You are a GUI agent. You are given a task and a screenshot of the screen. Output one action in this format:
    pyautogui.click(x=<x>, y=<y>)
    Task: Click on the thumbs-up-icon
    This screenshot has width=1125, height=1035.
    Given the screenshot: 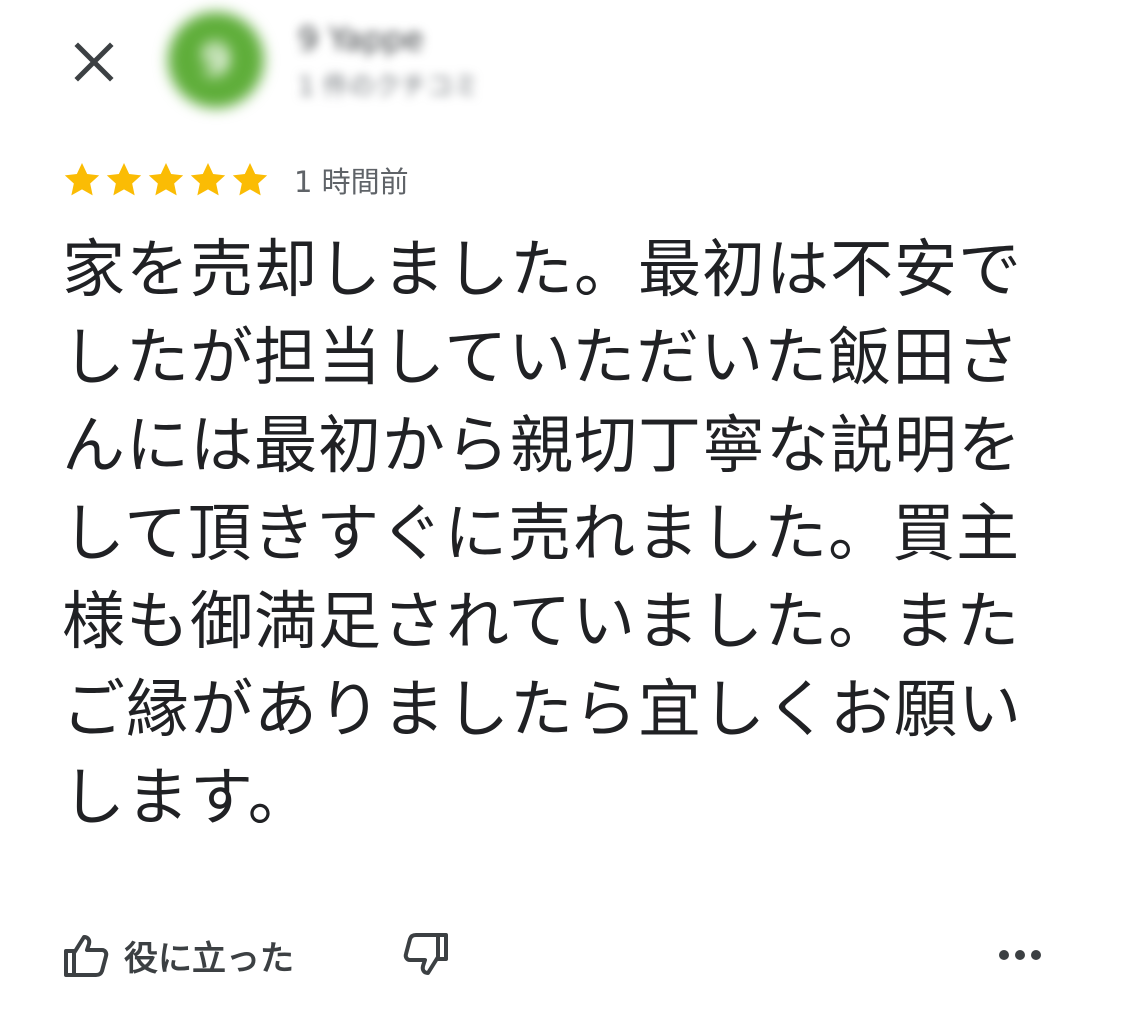 What is the action you would take?
    pyautogui.click(x=86, y=956)
    